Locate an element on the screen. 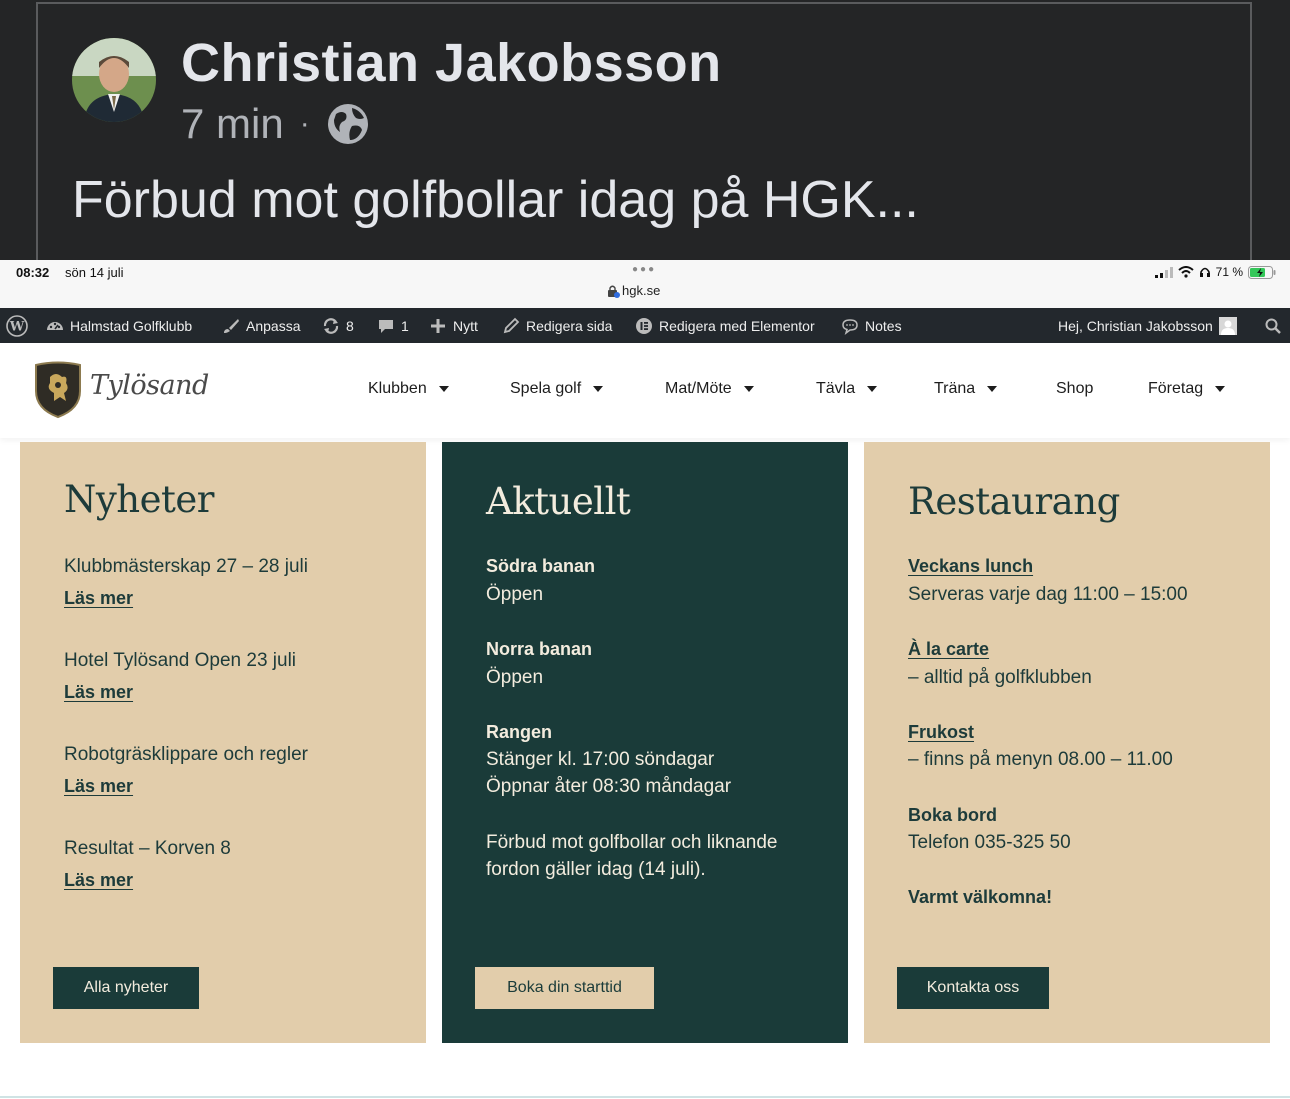 The image size is (1290, 1099). lock-icon is located at coordinates (614, 291).